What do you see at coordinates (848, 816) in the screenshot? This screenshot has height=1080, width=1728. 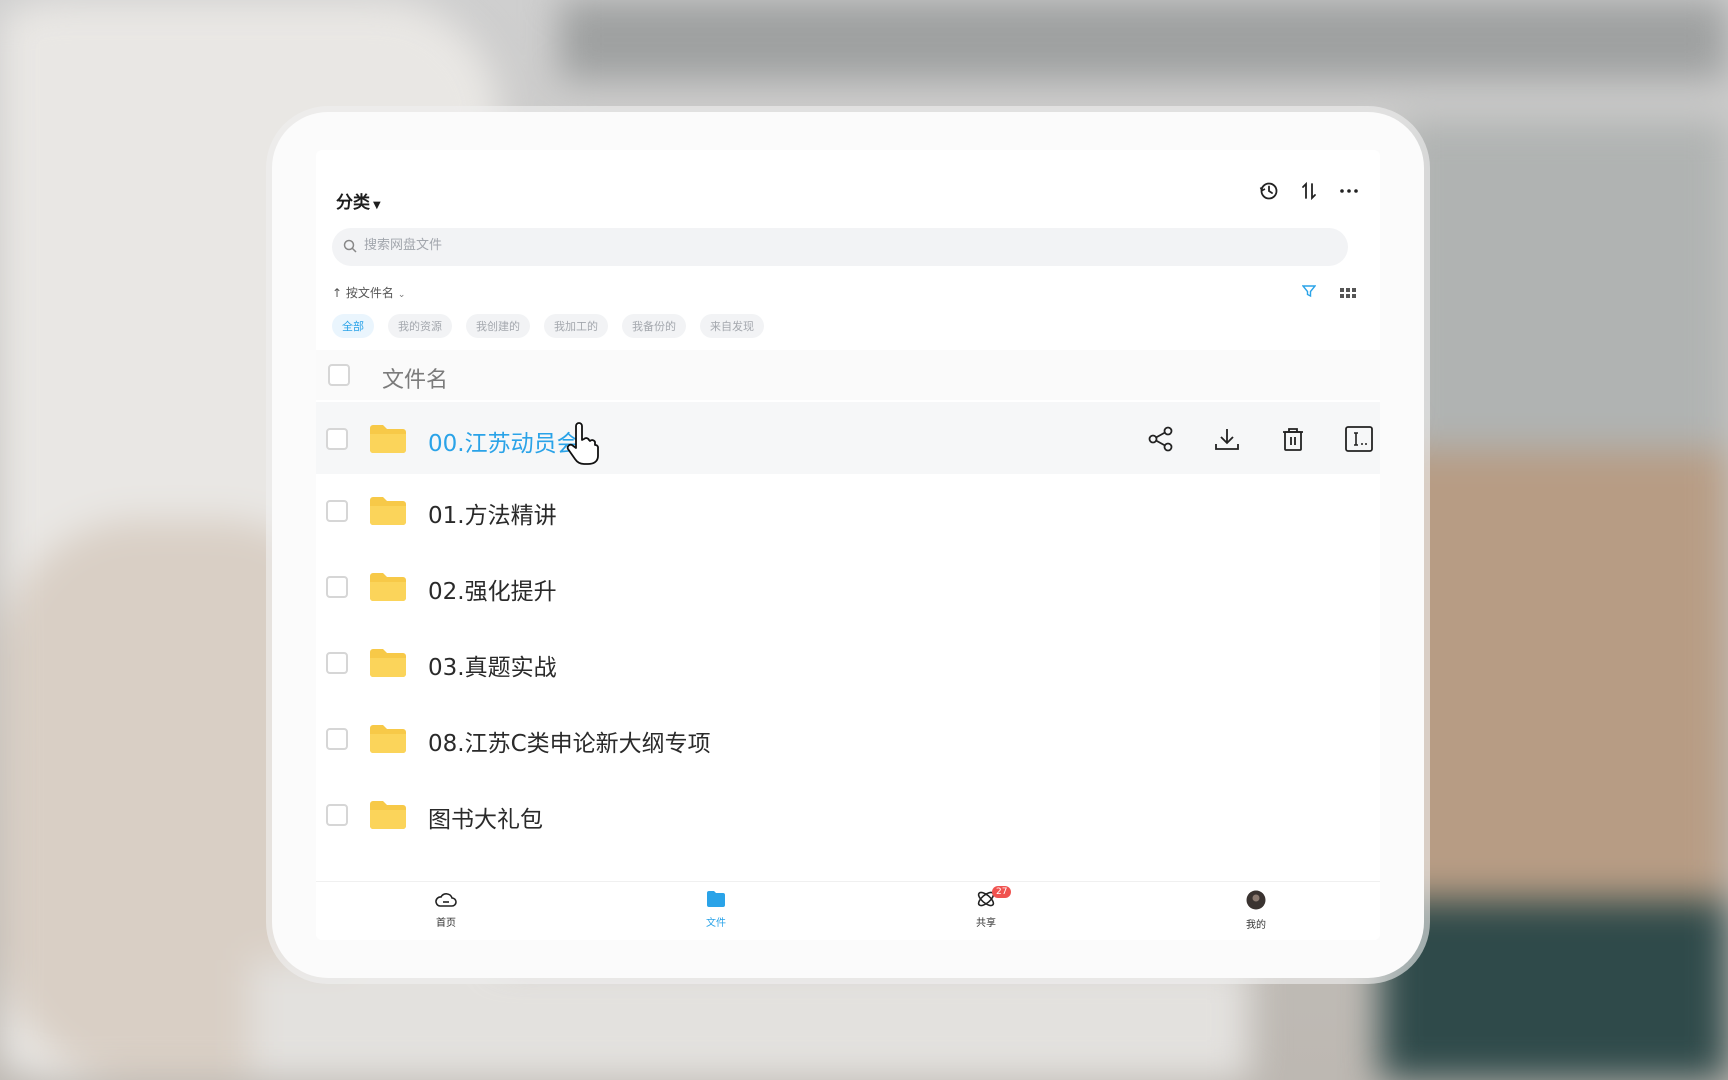 I see `list-item: 图书大礼包` at bounding box center [848, 816].